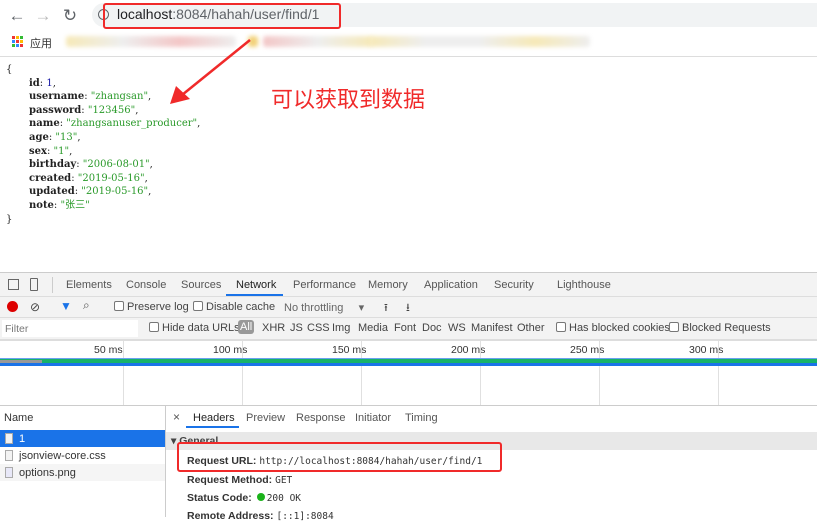 The image size is (817, 522). I want to click on request-row: options.png, so click(82, 472).